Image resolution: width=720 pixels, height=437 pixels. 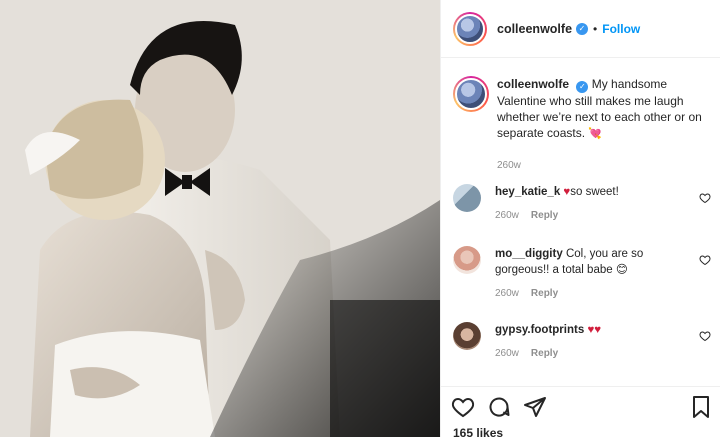 What do you see at coordinates (478, 431) in the screenshot?
I see `likes-count: 165 likes` at bounding box center [478, 431].